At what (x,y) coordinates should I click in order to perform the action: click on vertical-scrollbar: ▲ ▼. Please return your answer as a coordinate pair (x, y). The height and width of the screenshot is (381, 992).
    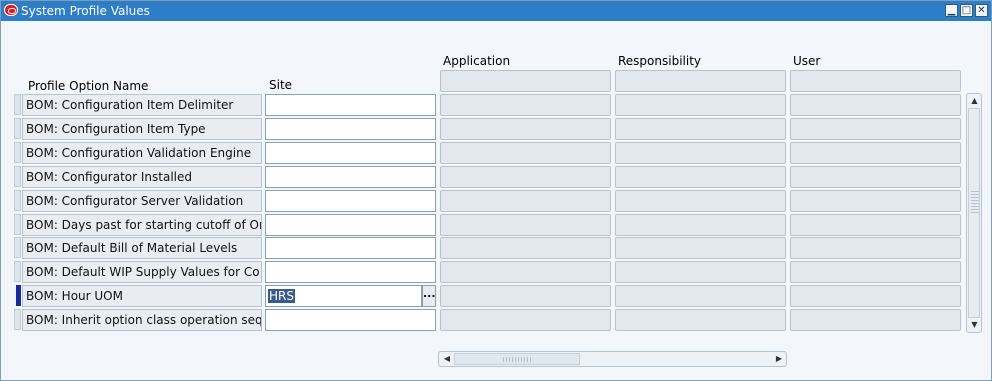
    Looking at the image, I should click on (974, 213).